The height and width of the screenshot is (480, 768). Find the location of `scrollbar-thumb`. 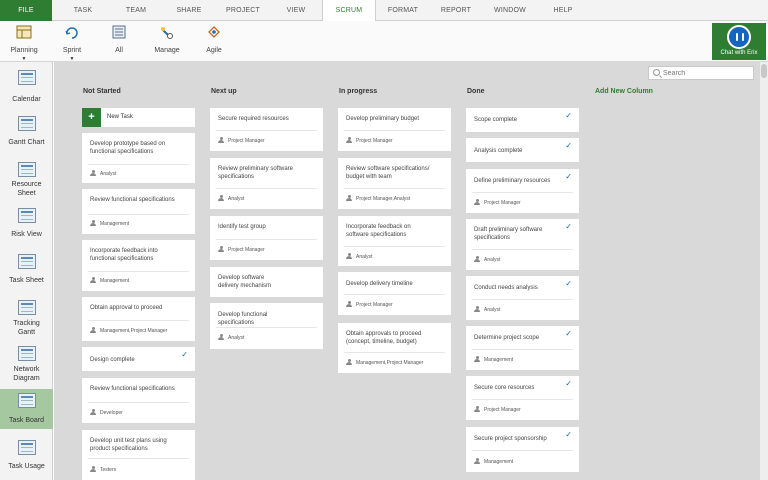

scrollbar-thumb is located at coordinates (764, 71).